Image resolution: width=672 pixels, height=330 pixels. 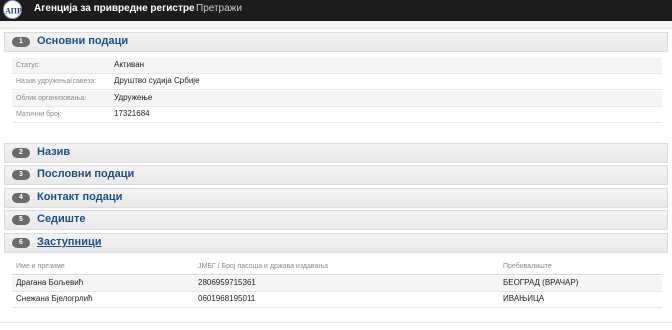 What do you see at coordinates (263, 266) in the screenshot?
I see `column-header-id: ЈМБГ / Број пасоша и држава издавања` at bounding box center [263, 266].